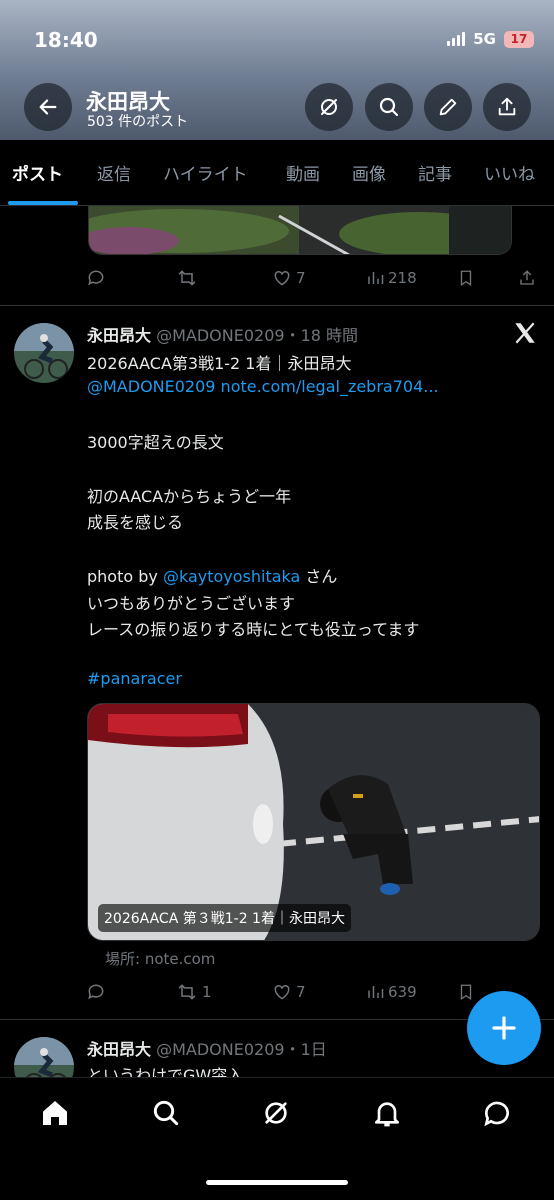  What do you see at coordinates (253, 629) in the screenshot?
I see `post-text-line: レースの振り返りする時にとても役立ってます` at bounding box center [253, 629].